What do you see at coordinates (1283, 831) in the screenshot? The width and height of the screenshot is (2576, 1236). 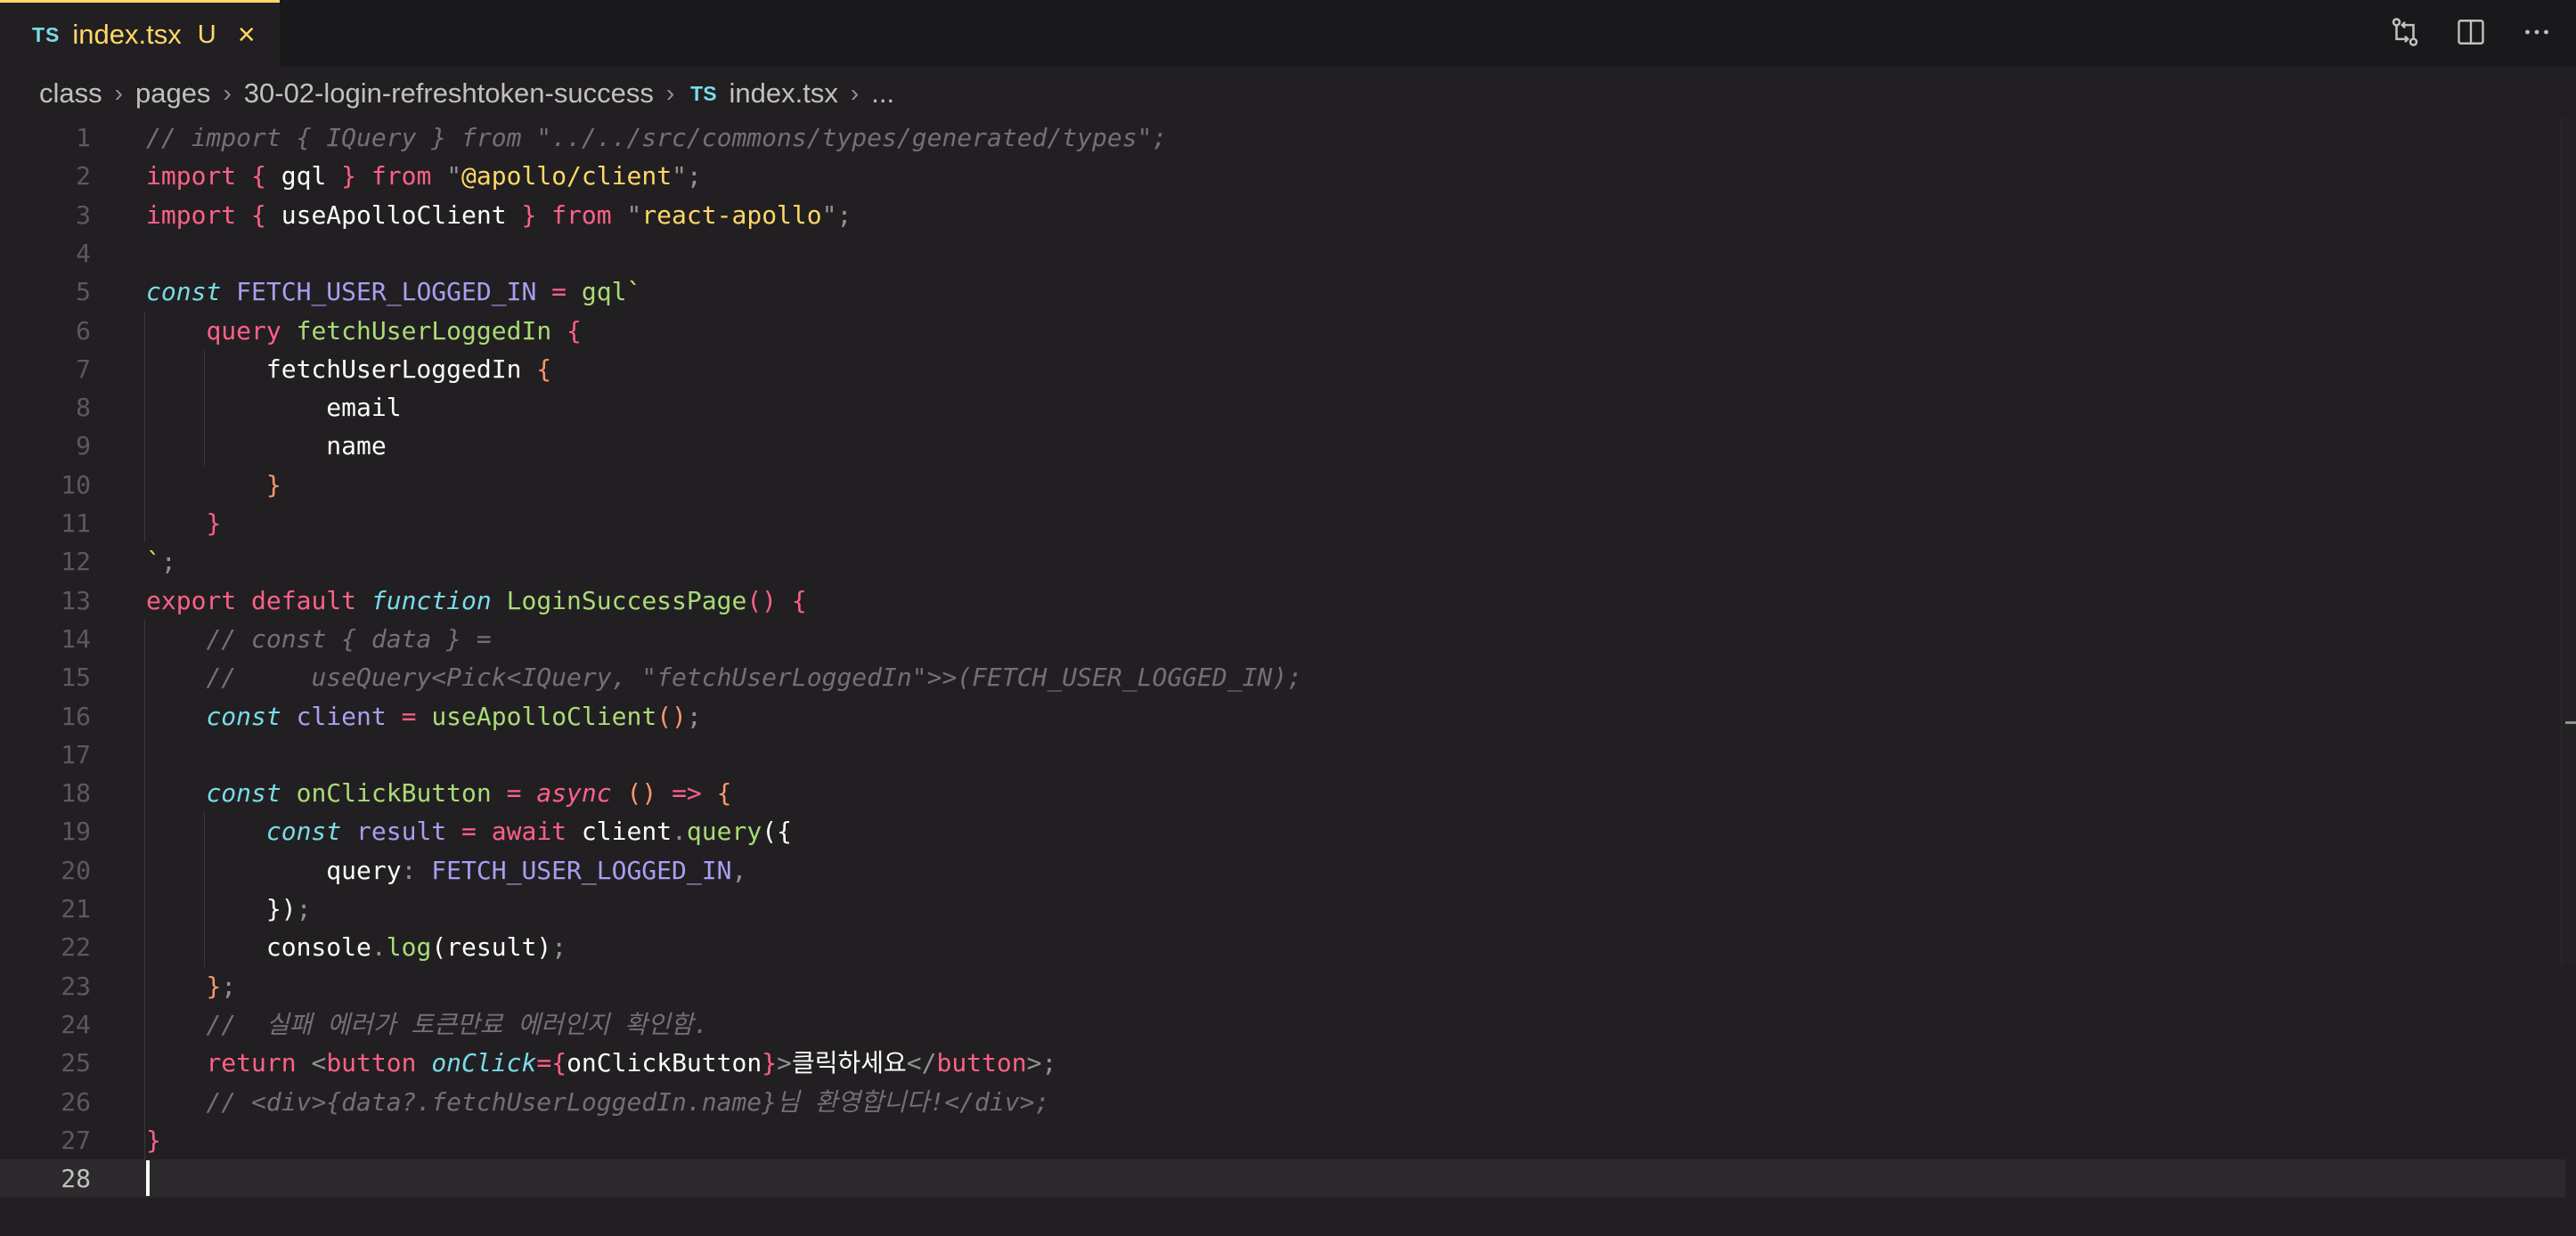 I see `code-line: 19 const result = await client.query({` at bounding box center [1283, 831].